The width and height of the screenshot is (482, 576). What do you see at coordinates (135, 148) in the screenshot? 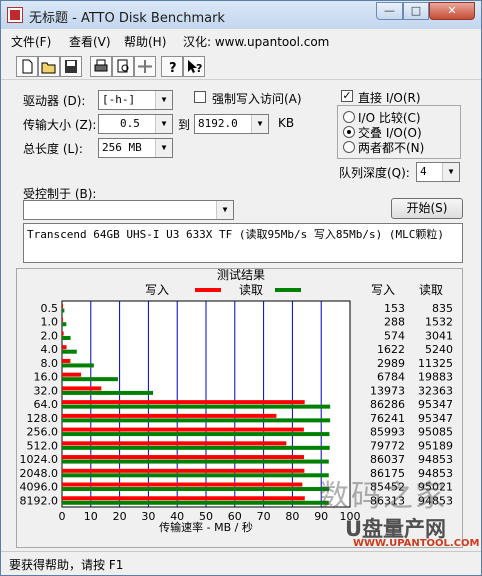
I see `total-length-select: 256 MB ▼` at bounding box center [135, 148].